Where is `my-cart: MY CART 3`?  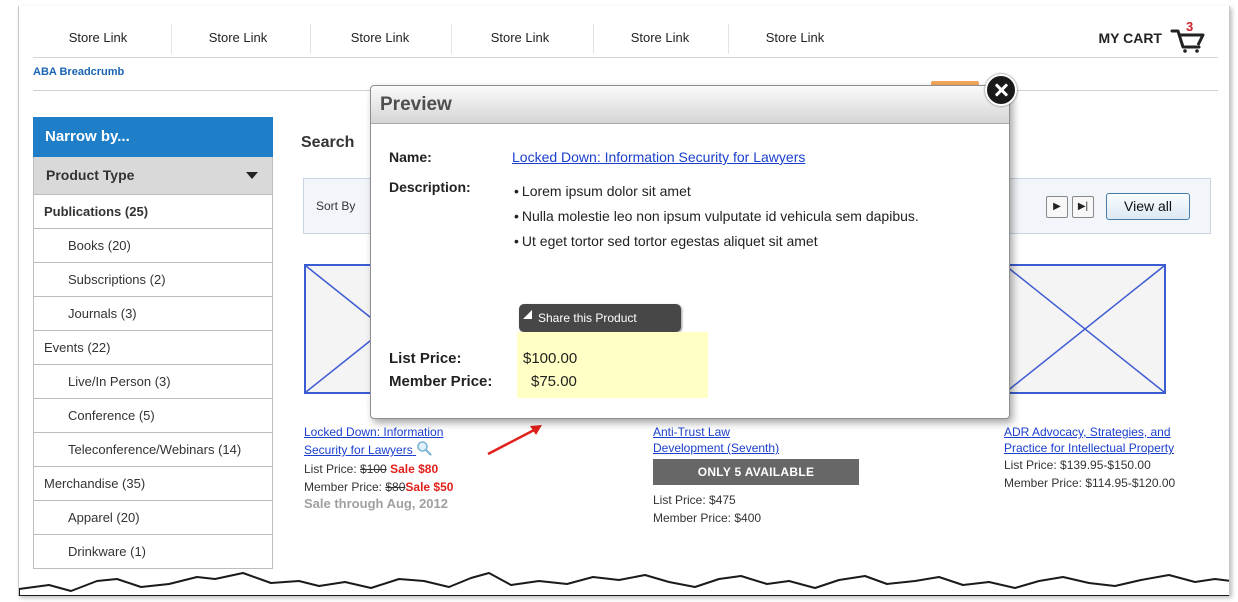
my-cart: MY CART 3 is located at coordinates (1152, 37).